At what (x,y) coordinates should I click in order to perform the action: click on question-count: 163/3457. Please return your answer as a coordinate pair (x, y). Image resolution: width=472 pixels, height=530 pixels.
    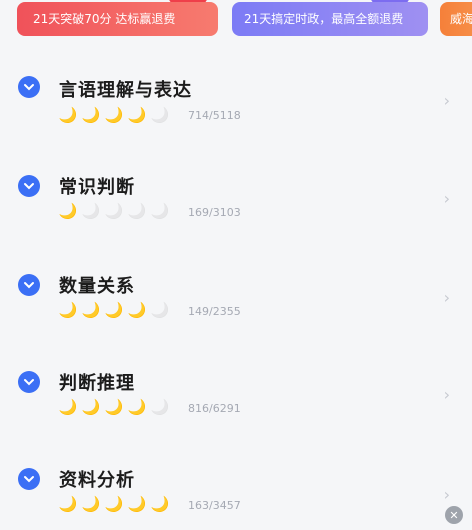
    Looking at the image, I should click on (214, 505).